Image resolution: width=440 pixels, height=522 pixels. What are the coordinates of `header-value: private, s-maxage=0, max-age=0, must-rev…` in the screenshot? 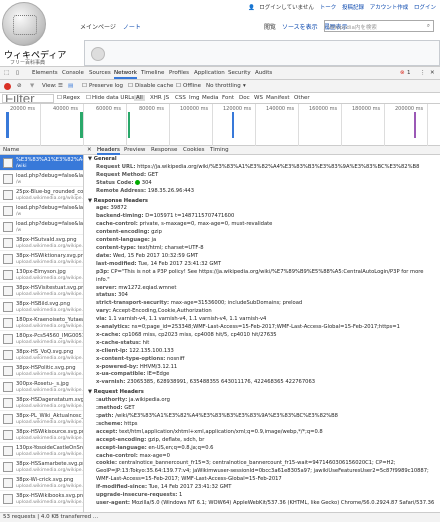 It's located at (206, 224).